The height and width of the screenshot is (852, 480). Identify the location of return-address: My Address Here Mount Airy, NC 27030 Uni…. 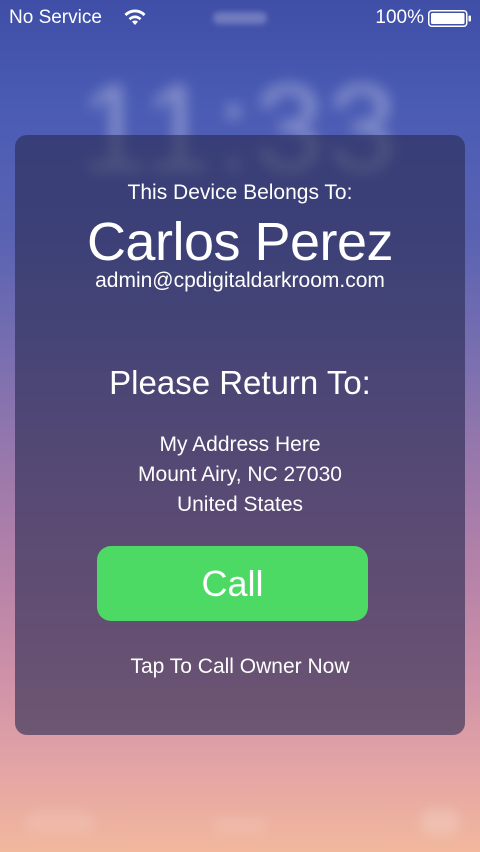
(240, 475).